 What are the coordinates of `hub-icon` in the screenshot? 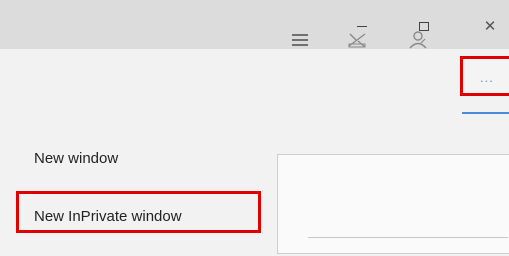 It's located at (300, 40).